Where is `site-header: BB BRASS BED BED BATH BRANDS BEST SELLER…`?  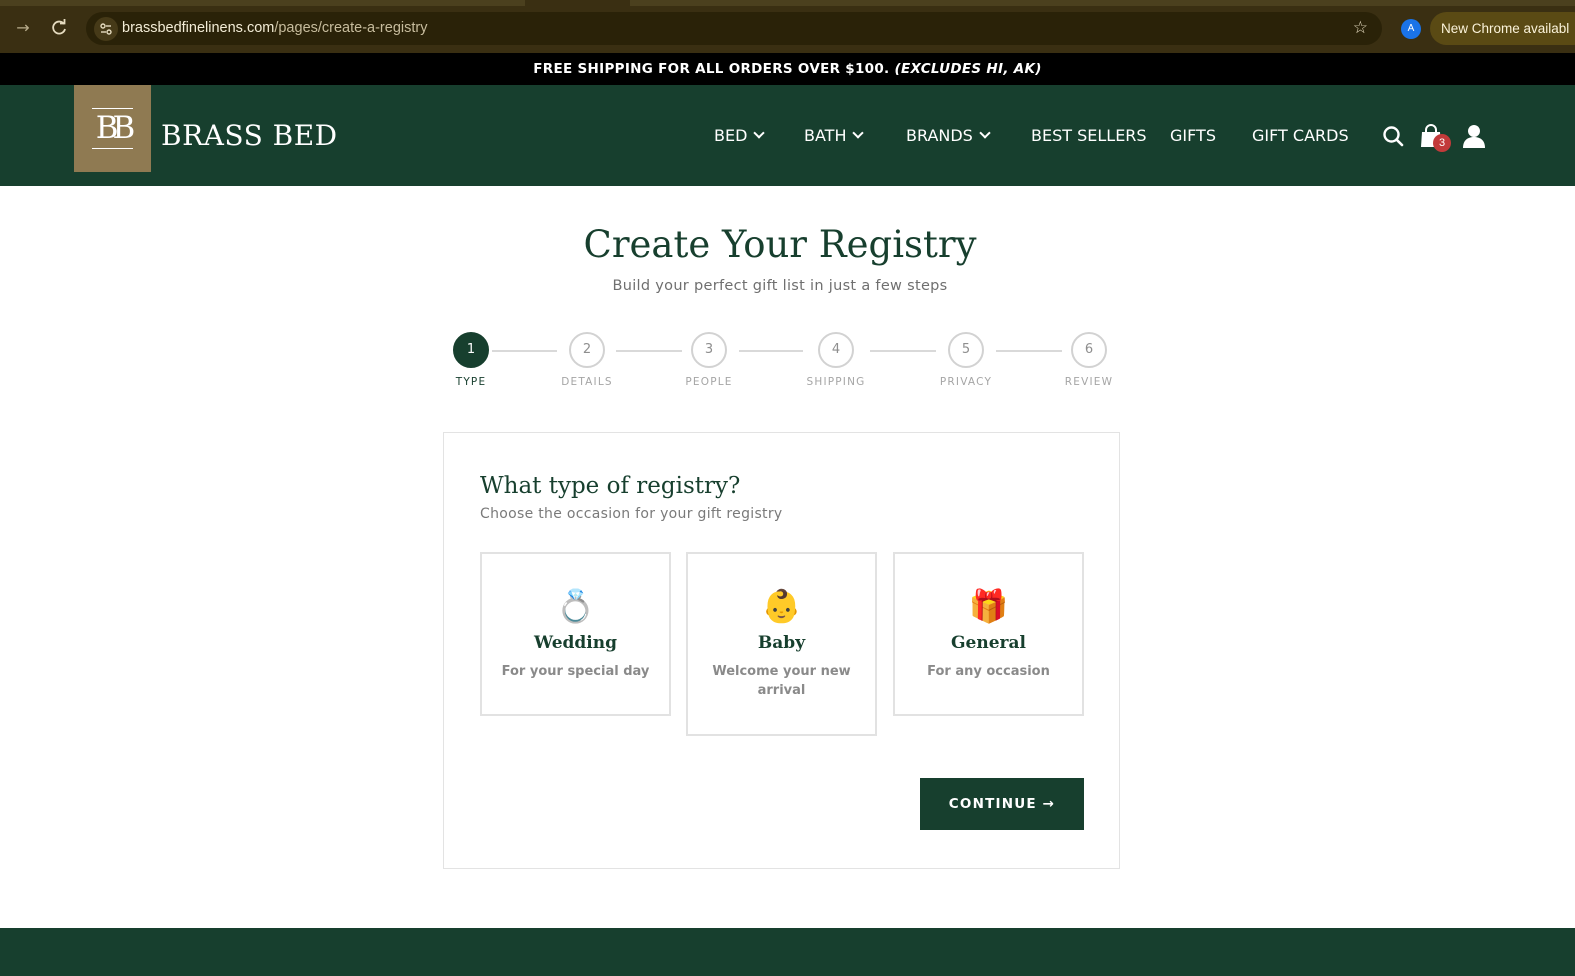 site-header: BB BRASS BED BED BATH BRANDS BEST SELLER… is located at coordinates (787, 135).